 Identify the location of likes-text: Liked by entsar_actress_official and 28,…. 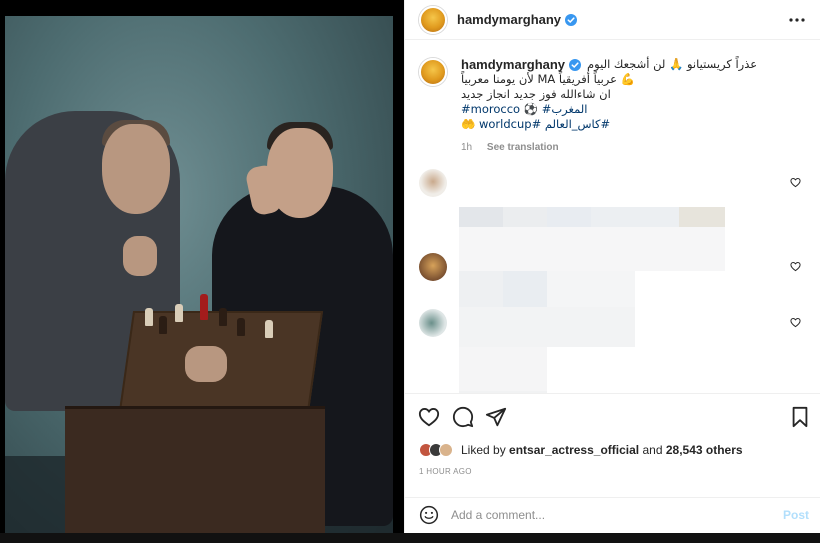
(602, 450).